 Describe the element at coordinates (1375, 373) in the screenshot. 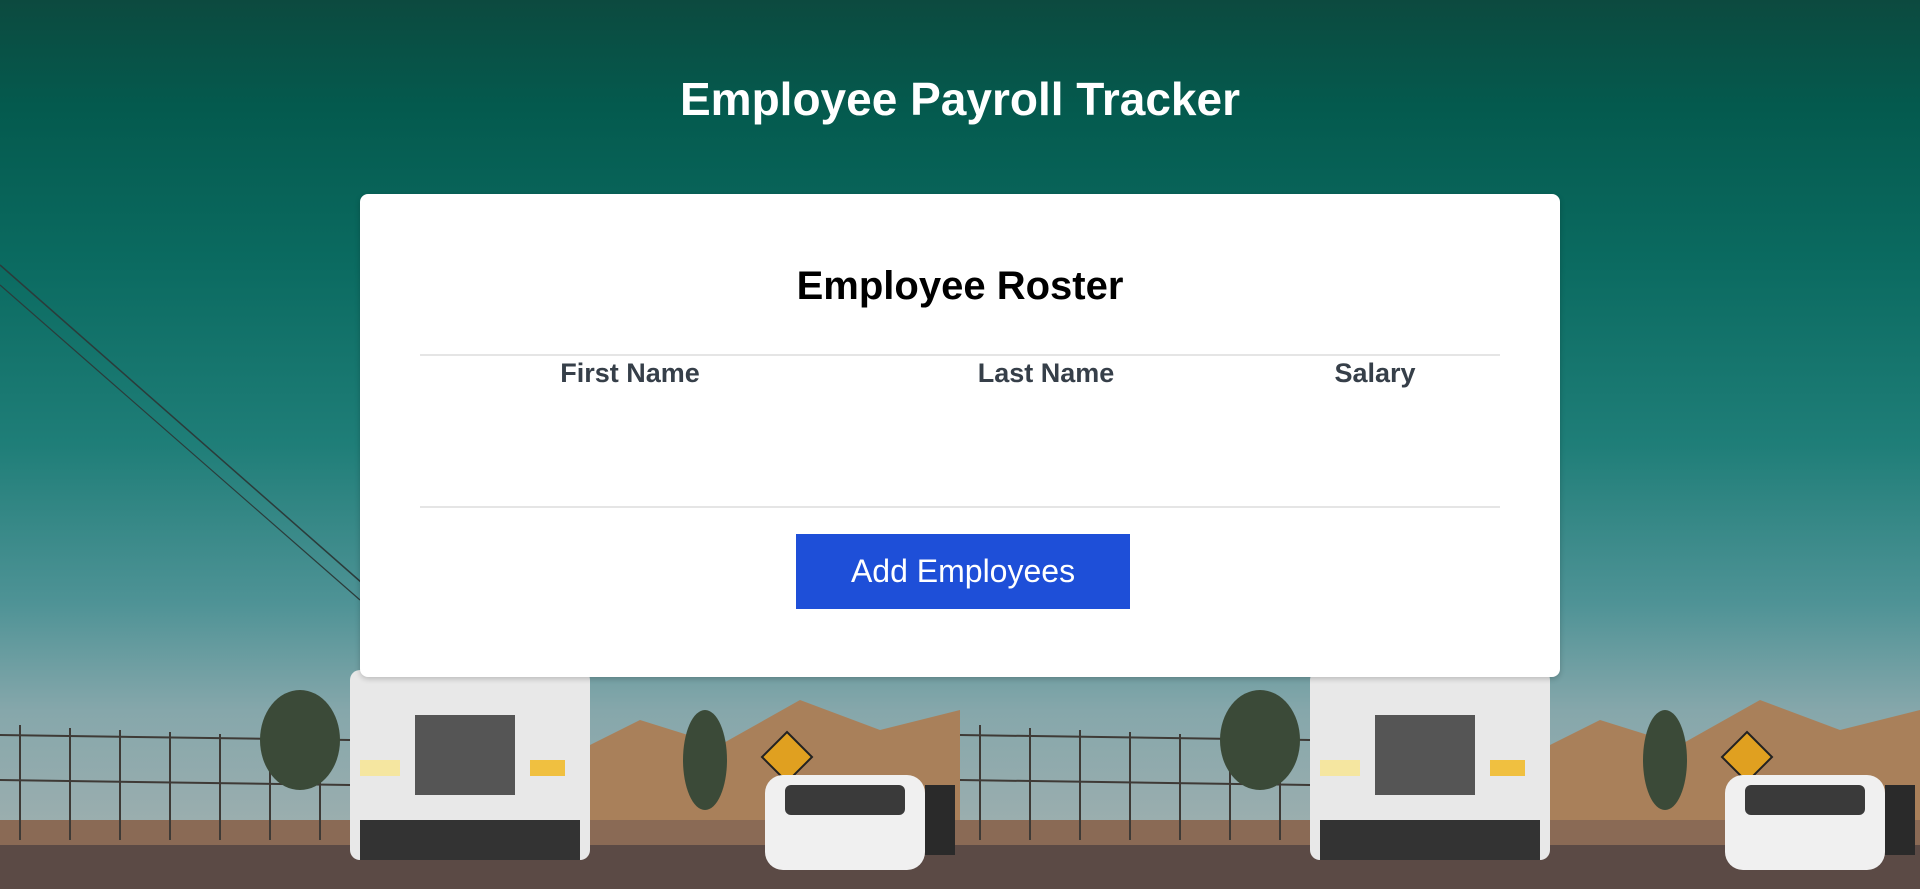

I see `column-header-salary: Salary` at that location.